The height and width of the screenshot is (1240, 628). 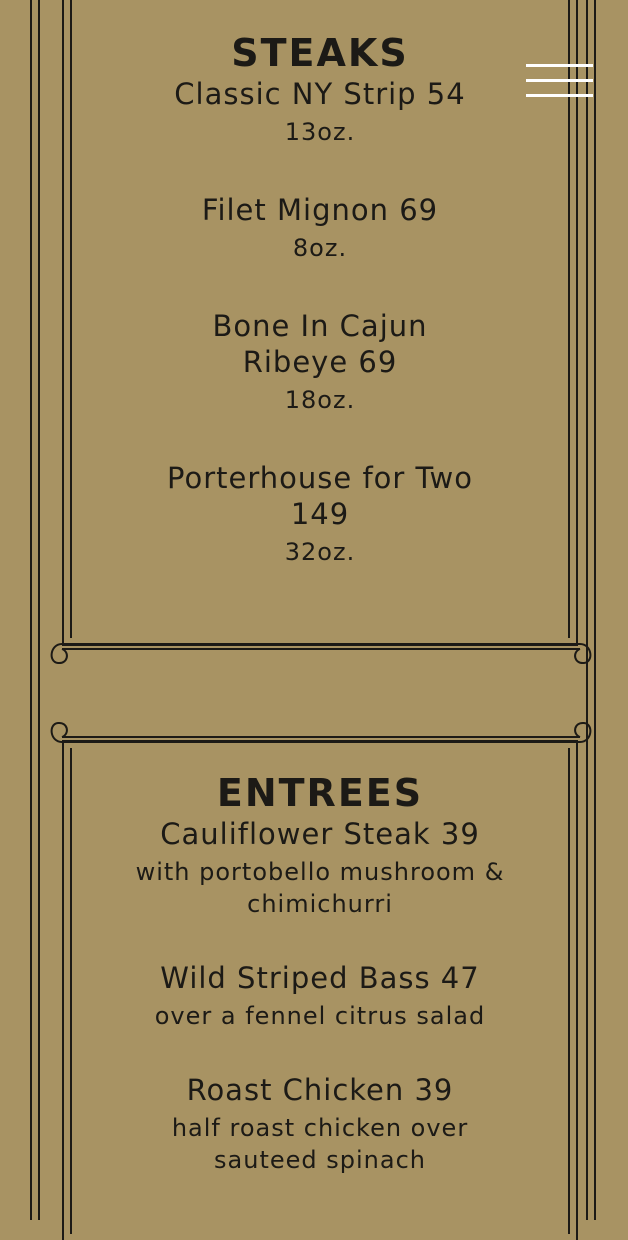 What do you see at coordinates (320, 1016) in the screenshot?
I see `item-desc: over a fennel citrus salad` at bounding box center [320, 1016].